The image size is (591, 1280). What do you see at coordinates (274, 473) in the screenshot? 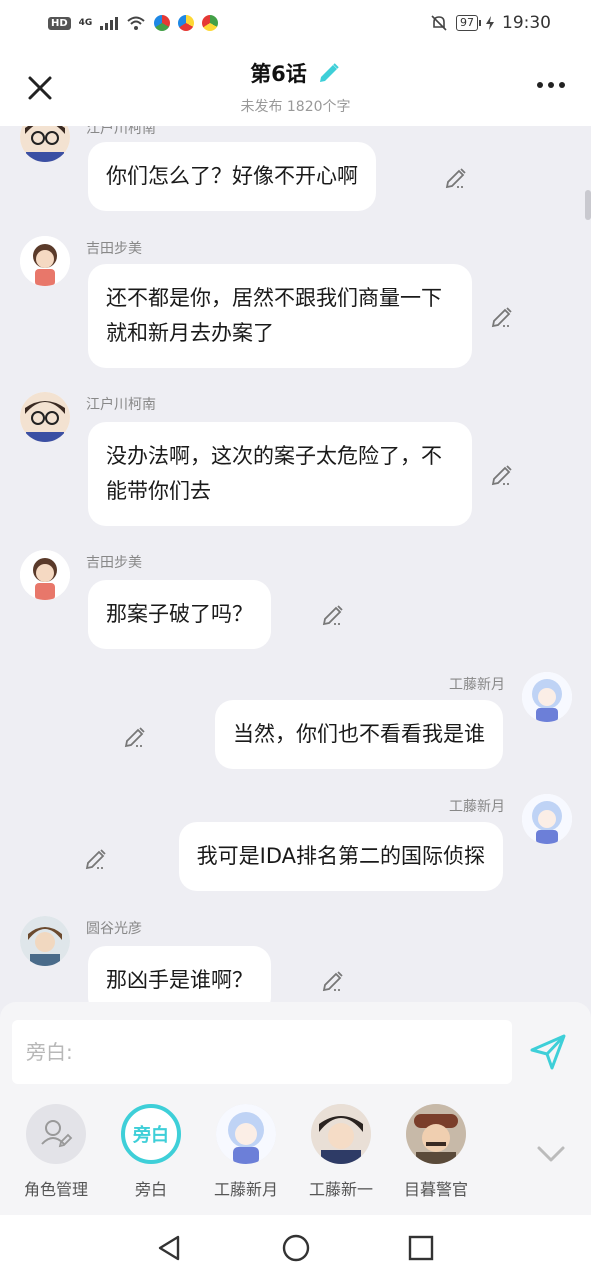
I see `message-text: 没办法啊，这次的案子太危险了，不能带你们去` at bounding box center [274, 473].